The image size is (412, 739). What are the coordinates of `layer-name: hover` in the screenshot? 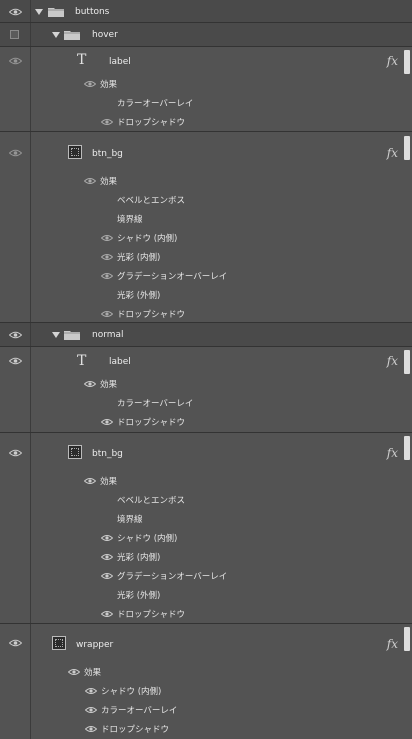 It's located at (105, 35).